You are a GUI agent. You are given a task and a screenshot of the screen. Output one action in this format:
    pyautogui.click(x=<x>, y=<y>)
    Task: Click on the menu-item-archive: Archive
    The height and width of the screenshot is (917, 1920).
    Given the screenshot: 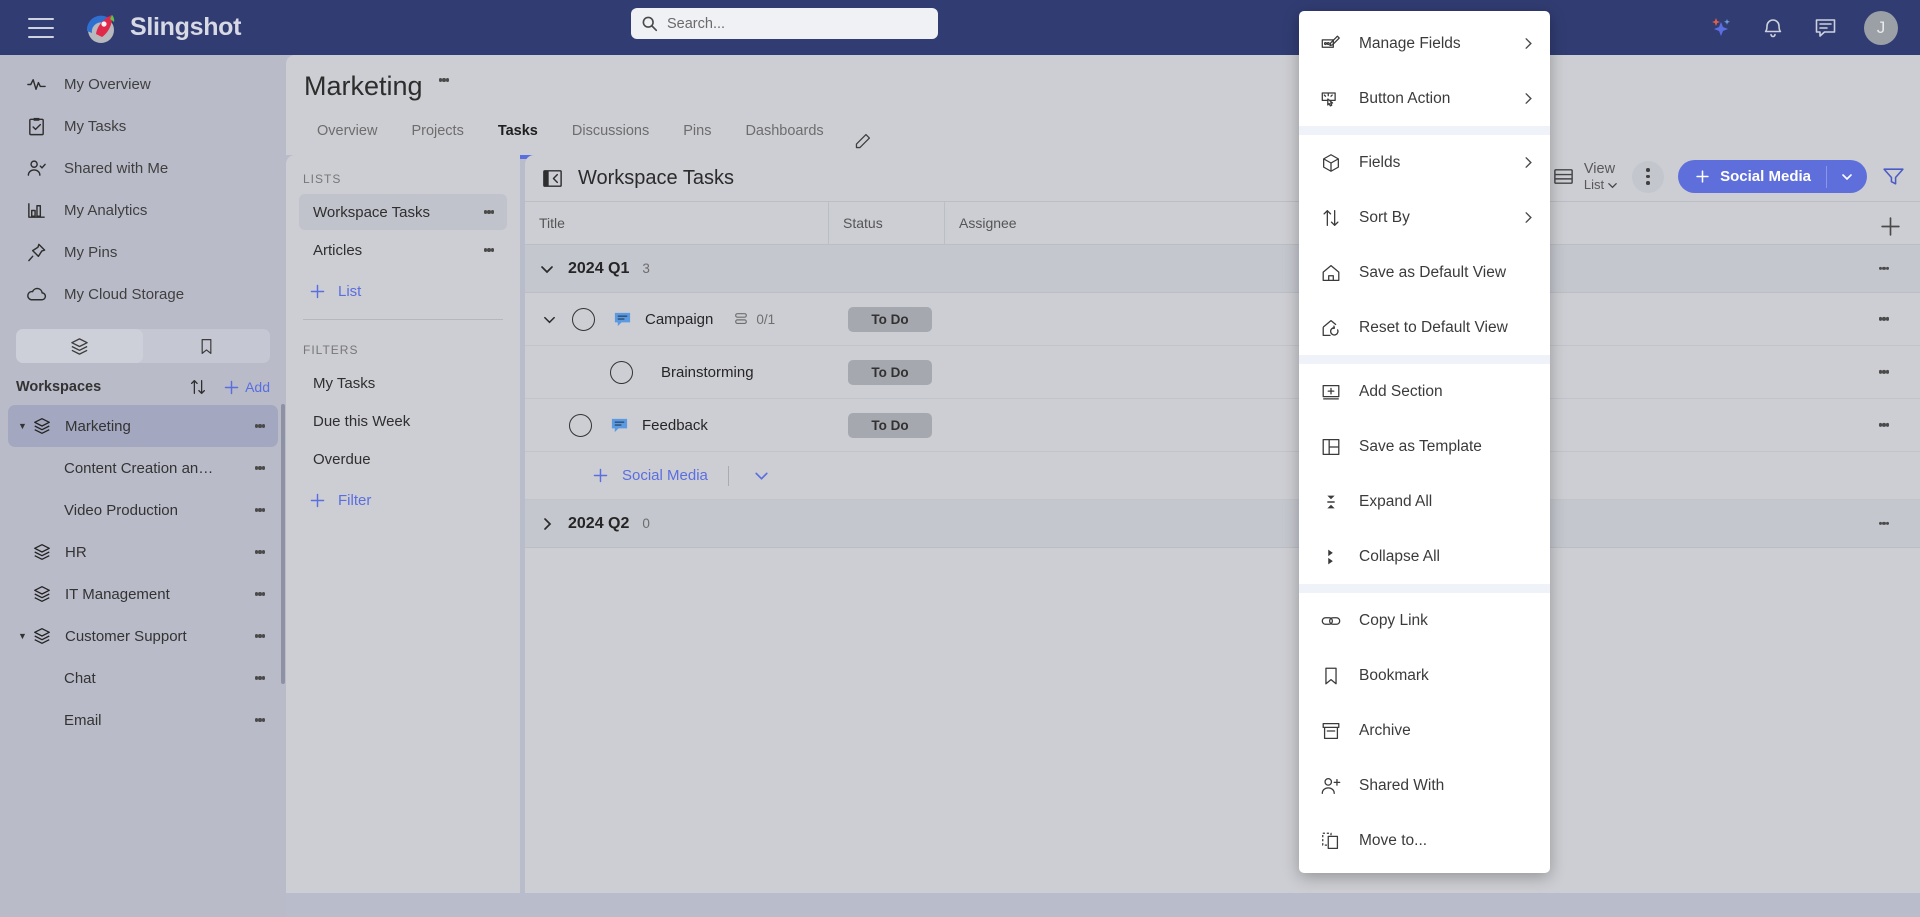 What is the action you would take?
    pyautogui.click(x=1424, y=730)
    